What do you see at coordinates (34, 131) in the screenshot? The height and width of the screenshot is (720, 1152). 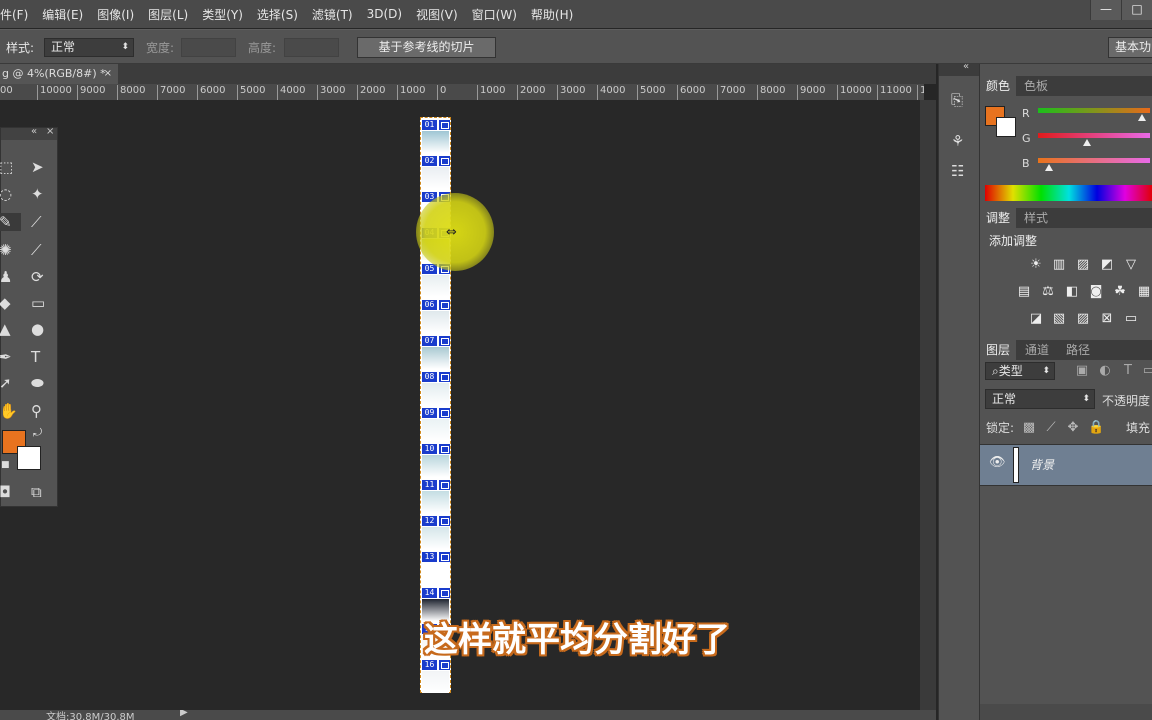 I see `collapse-icon: «` at bounding box center [34, 131].